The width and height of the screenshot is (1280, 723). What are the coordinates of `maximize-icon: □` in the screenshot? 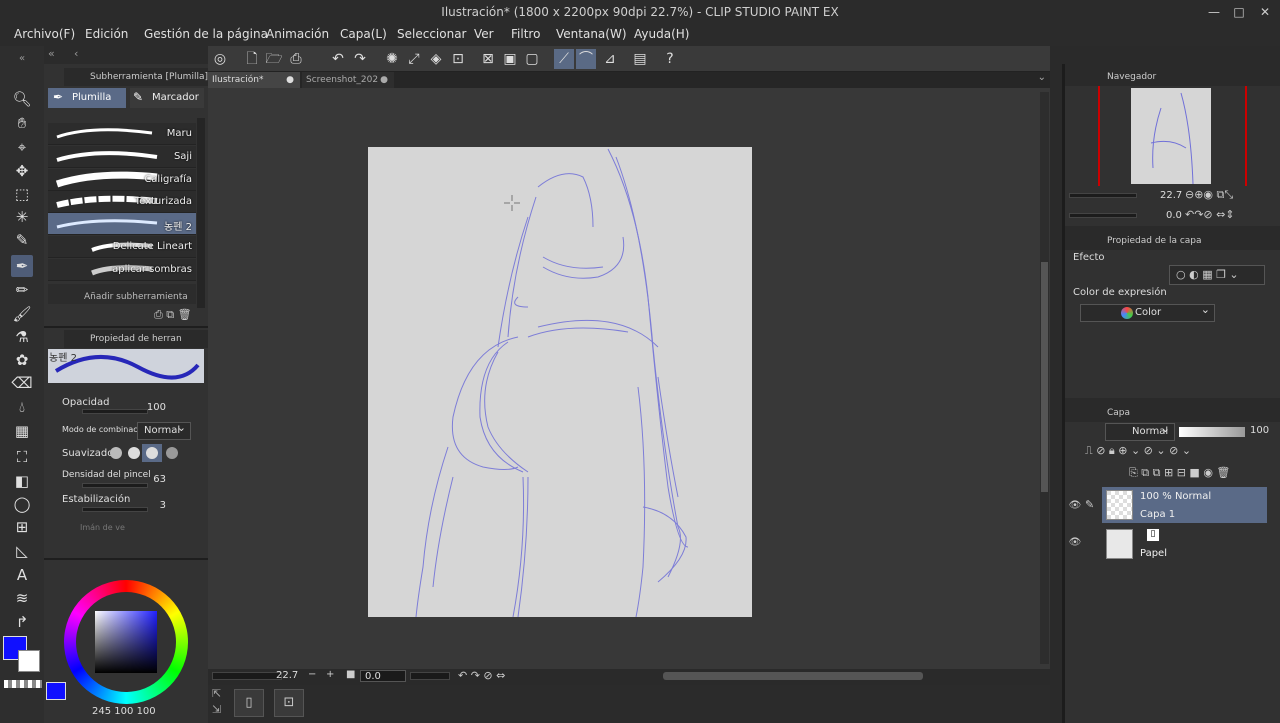 It's located at (1239, 12).